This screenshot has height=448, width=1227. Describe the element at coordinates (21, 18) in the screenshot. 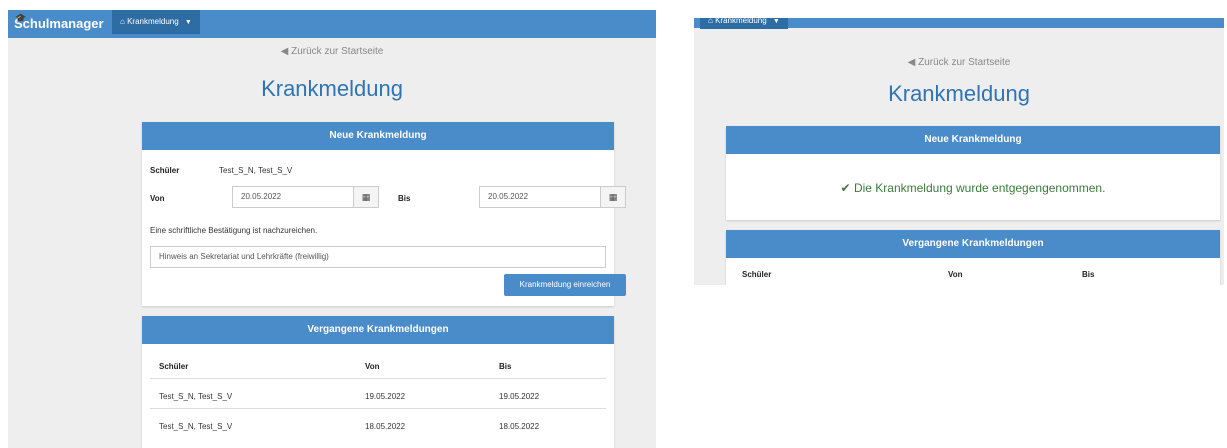

I see `graduation-cap-icon: 🎓` at that location.